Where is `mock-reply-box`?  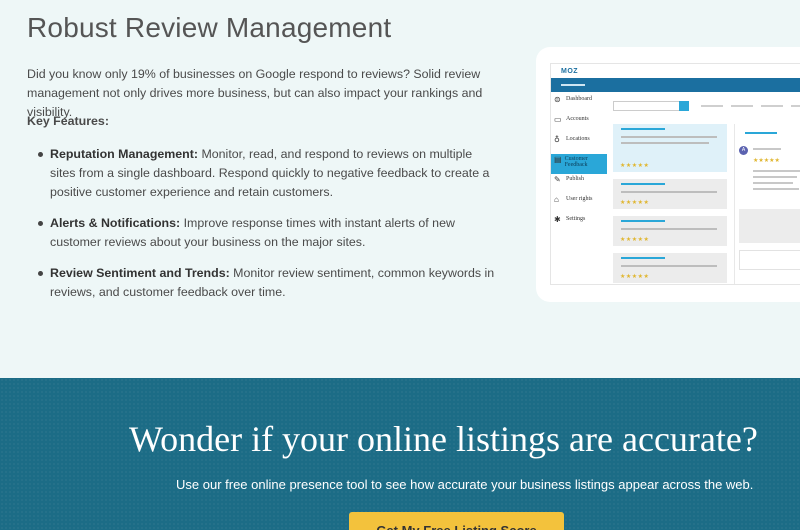 mock-reply-box is located at coordinates (769, 226).